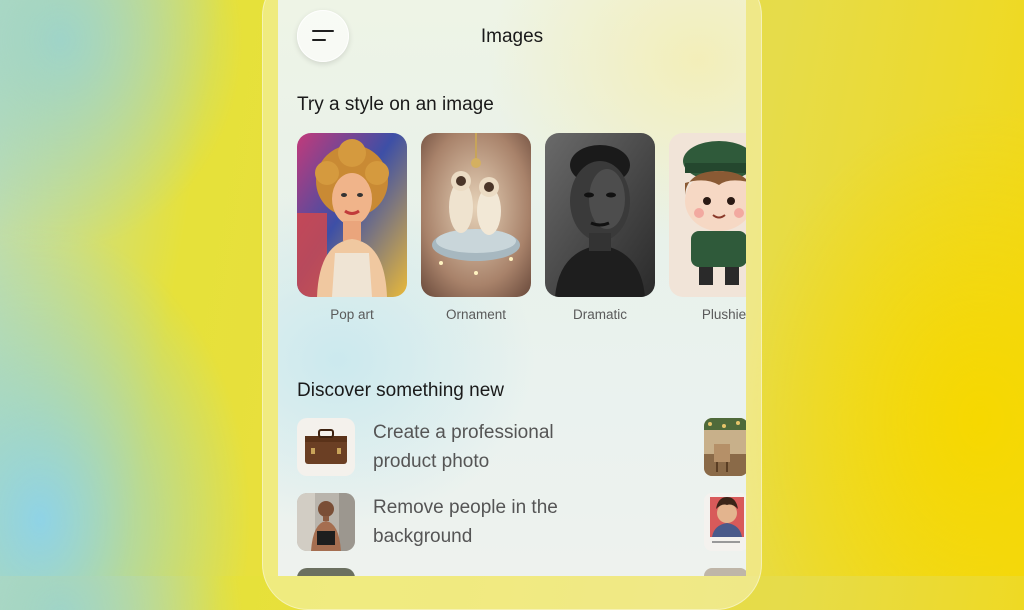 Image resolution: width=1024 pixels, height=610 pixels. I want to click on ornament-image, so click(476, 215).